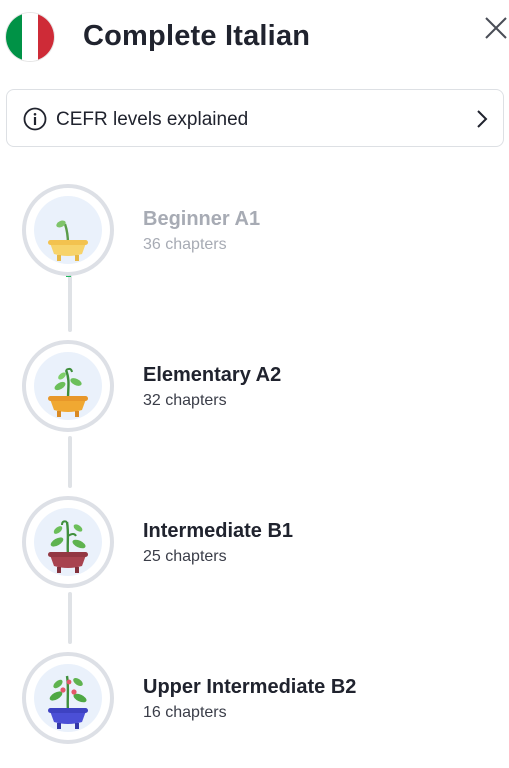 The height and width of the screenshot is (768, 509). I want to click on level-item: Intermediate B1 25 chapters, so click(260, 540).